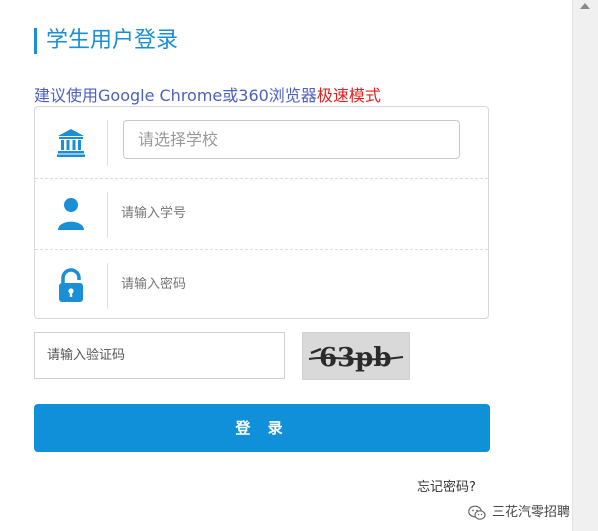 This screenshot has width=598, height=531. What do you see at coordinates (356, 356) in the screenshot?
I see `captcha-image: 63pb` at bounding box center [356, 356].